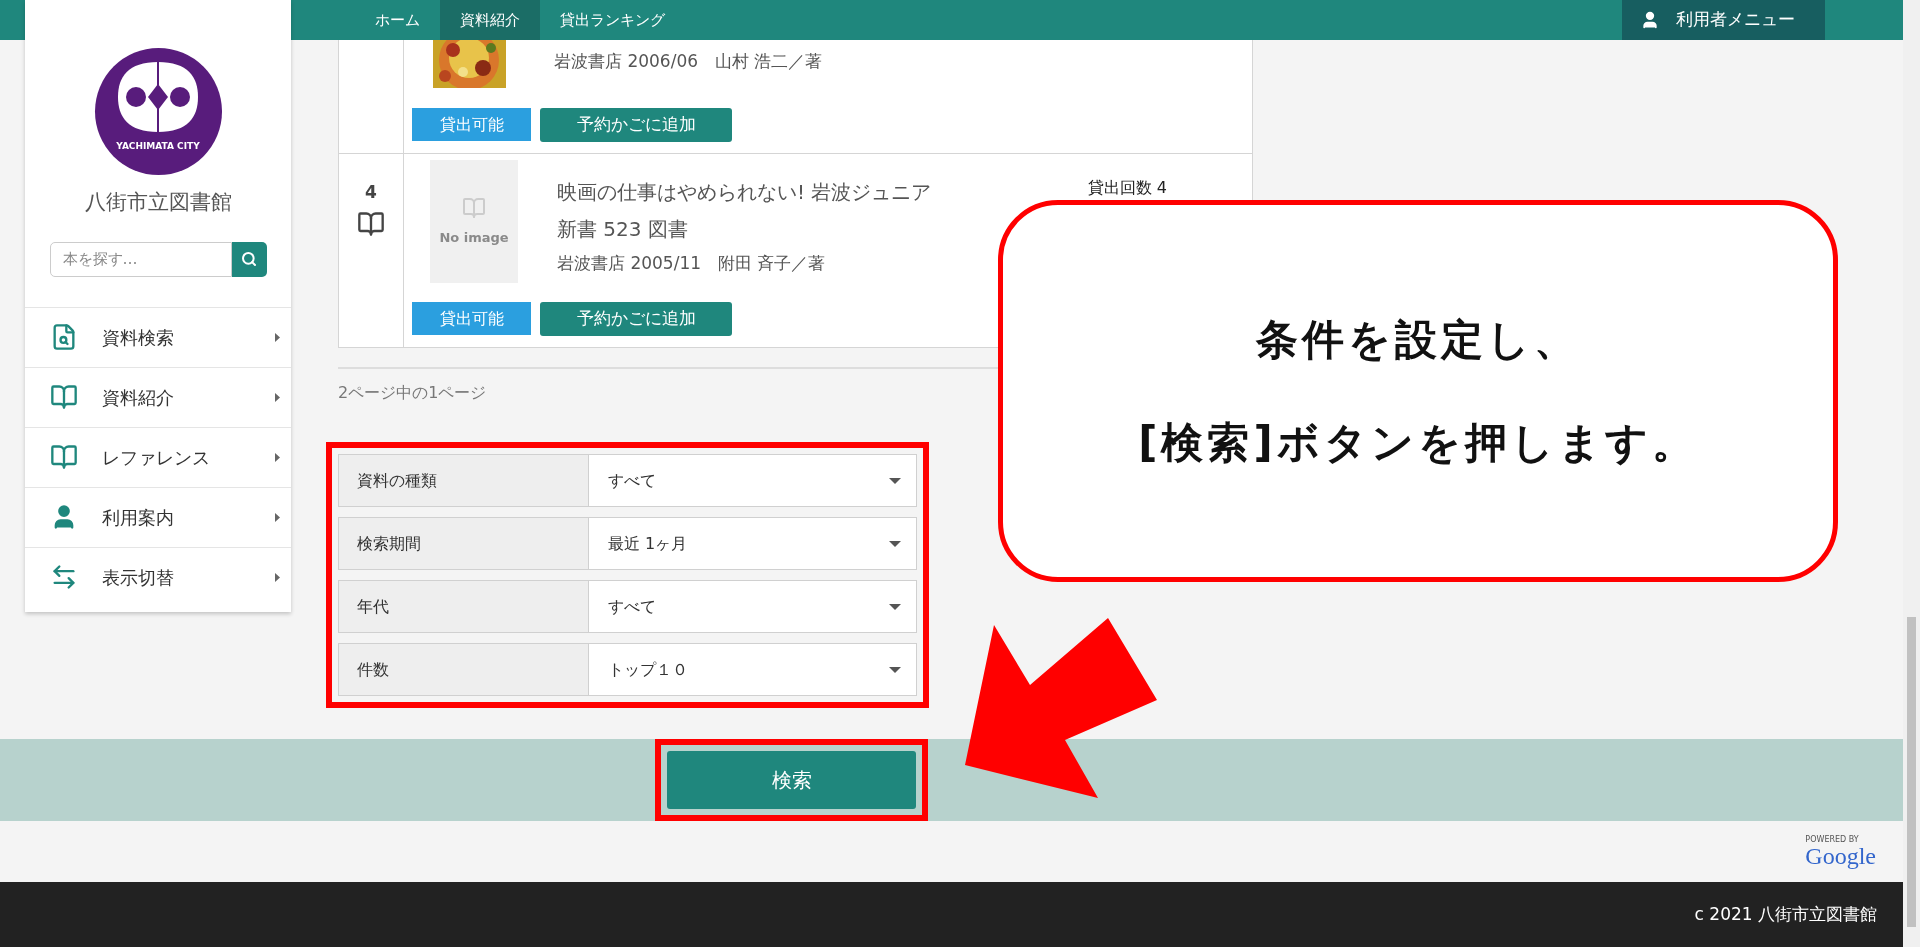 The height and width of the screenshot is (947, 1920). What do you see at coordinates (158, 576) in the screenshot?
I see `sidebar-menu-item: 表示切替` at bounding box center [158, 576].